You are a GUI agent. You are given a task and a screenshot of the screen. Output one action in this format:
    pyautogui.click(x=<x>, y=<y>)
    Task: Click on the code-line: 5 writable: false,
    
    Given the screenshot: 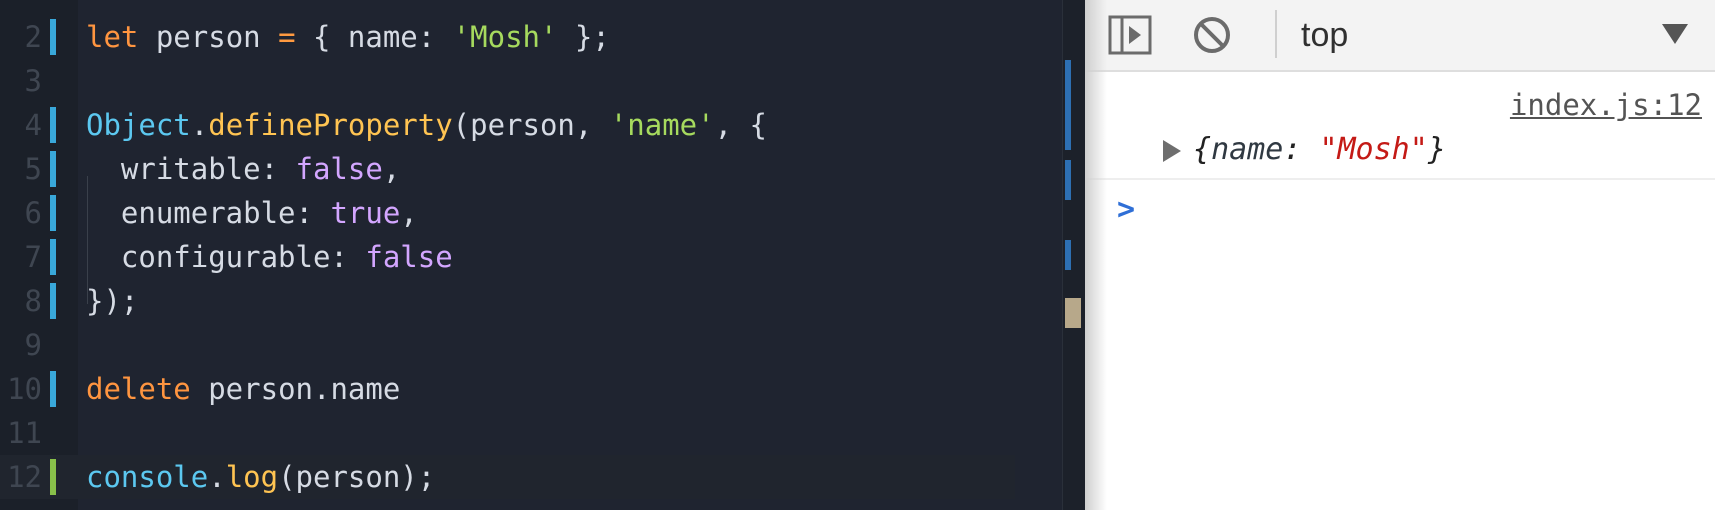 What is the action you would take?
    pyautogui.click(x=507, y=169)
    